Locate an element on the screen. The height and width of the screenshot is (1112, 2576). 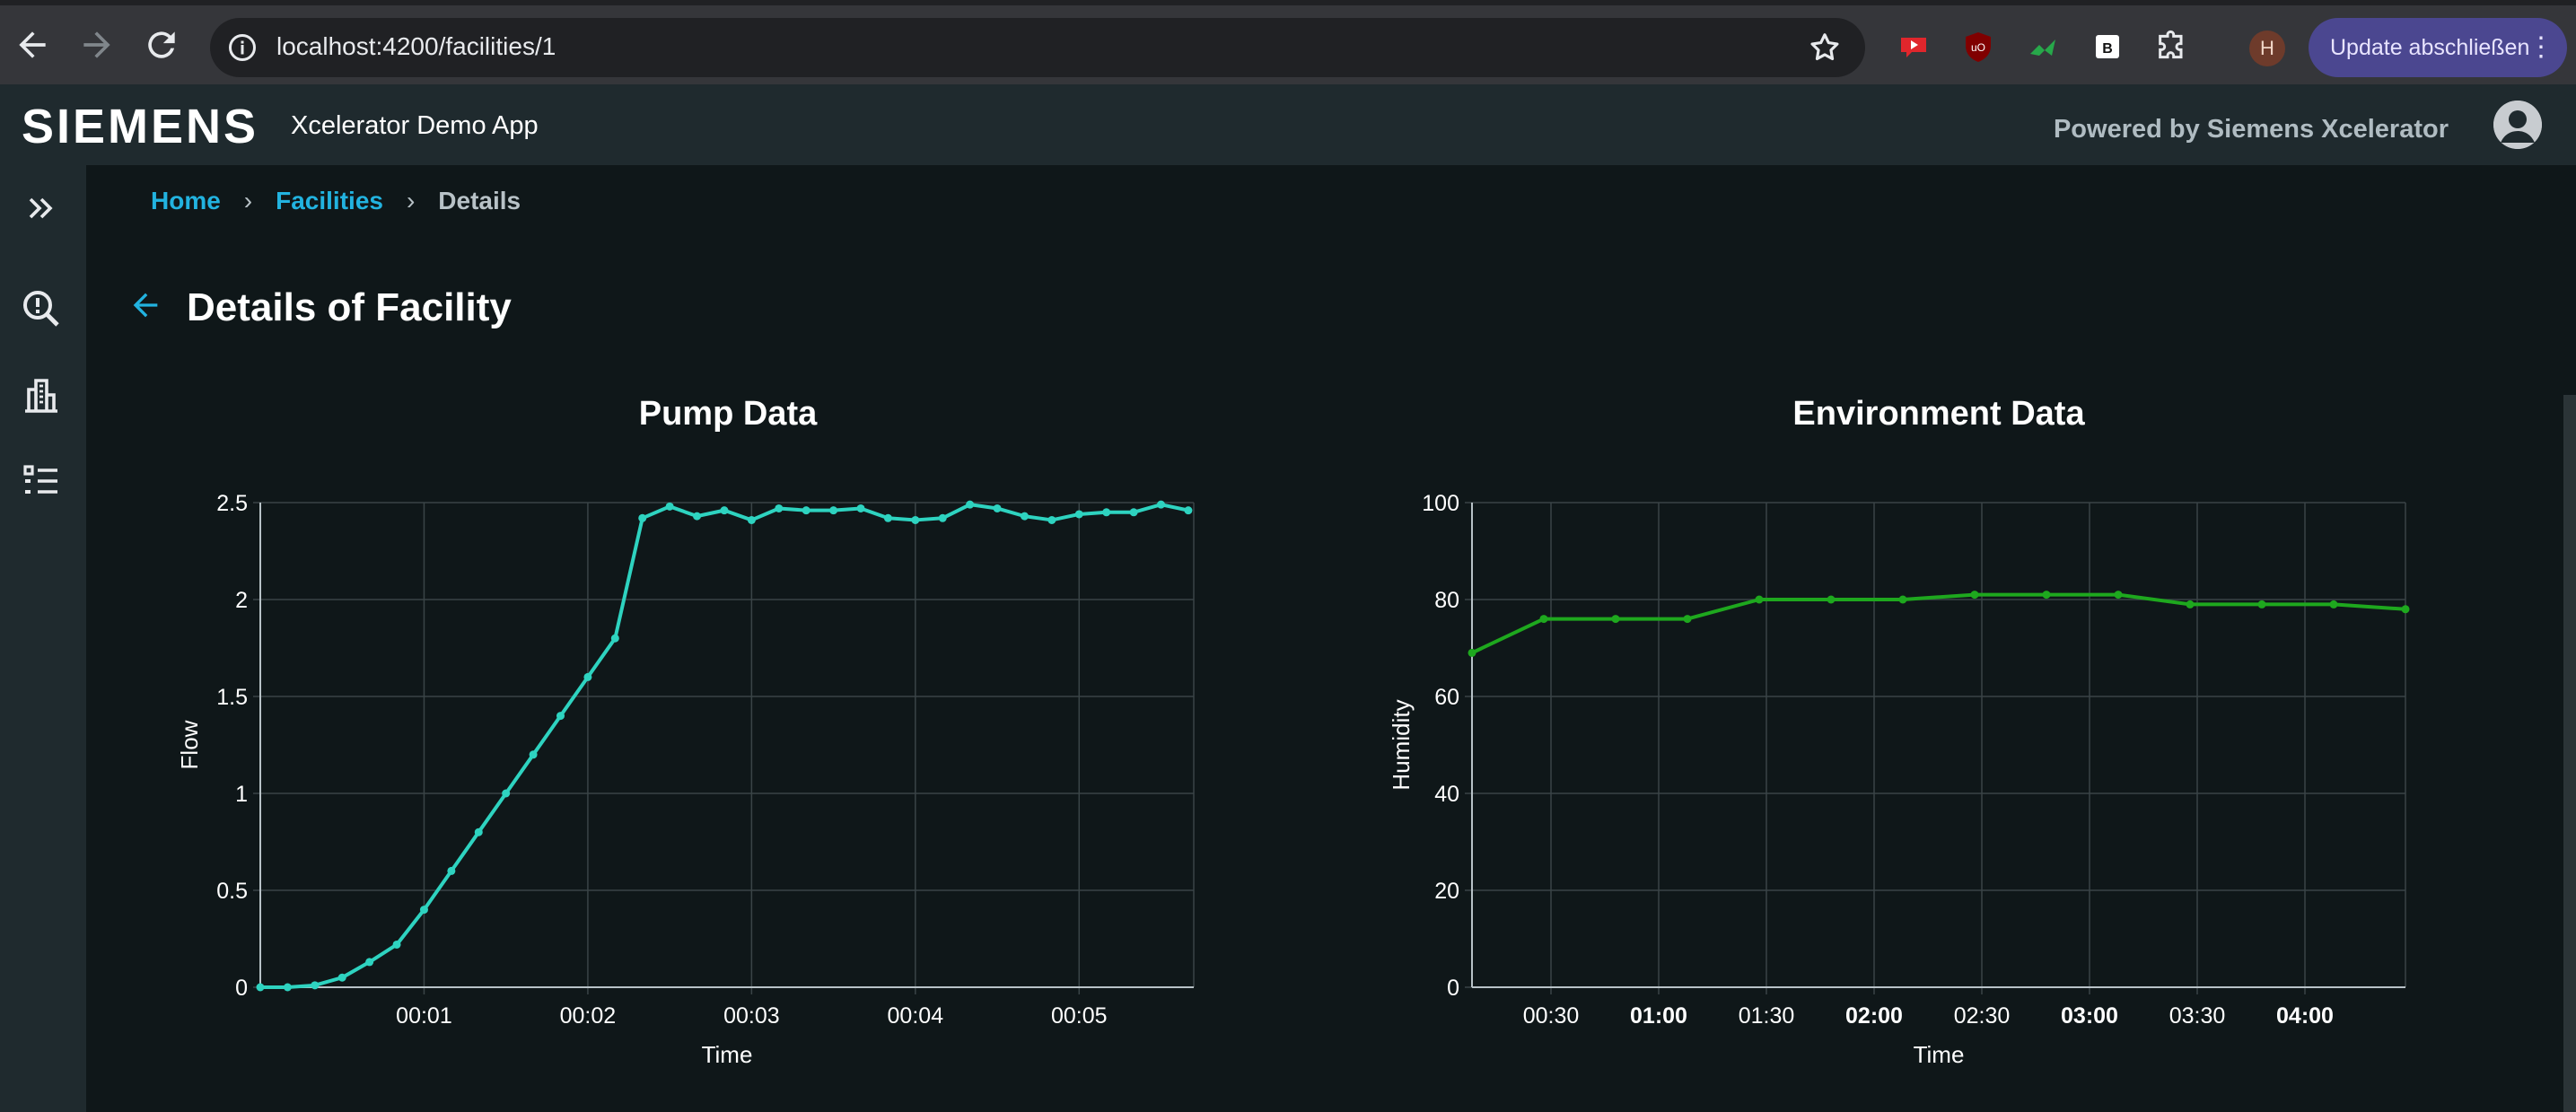
expand-sidebar-icon is located at coordinates (41, 208).